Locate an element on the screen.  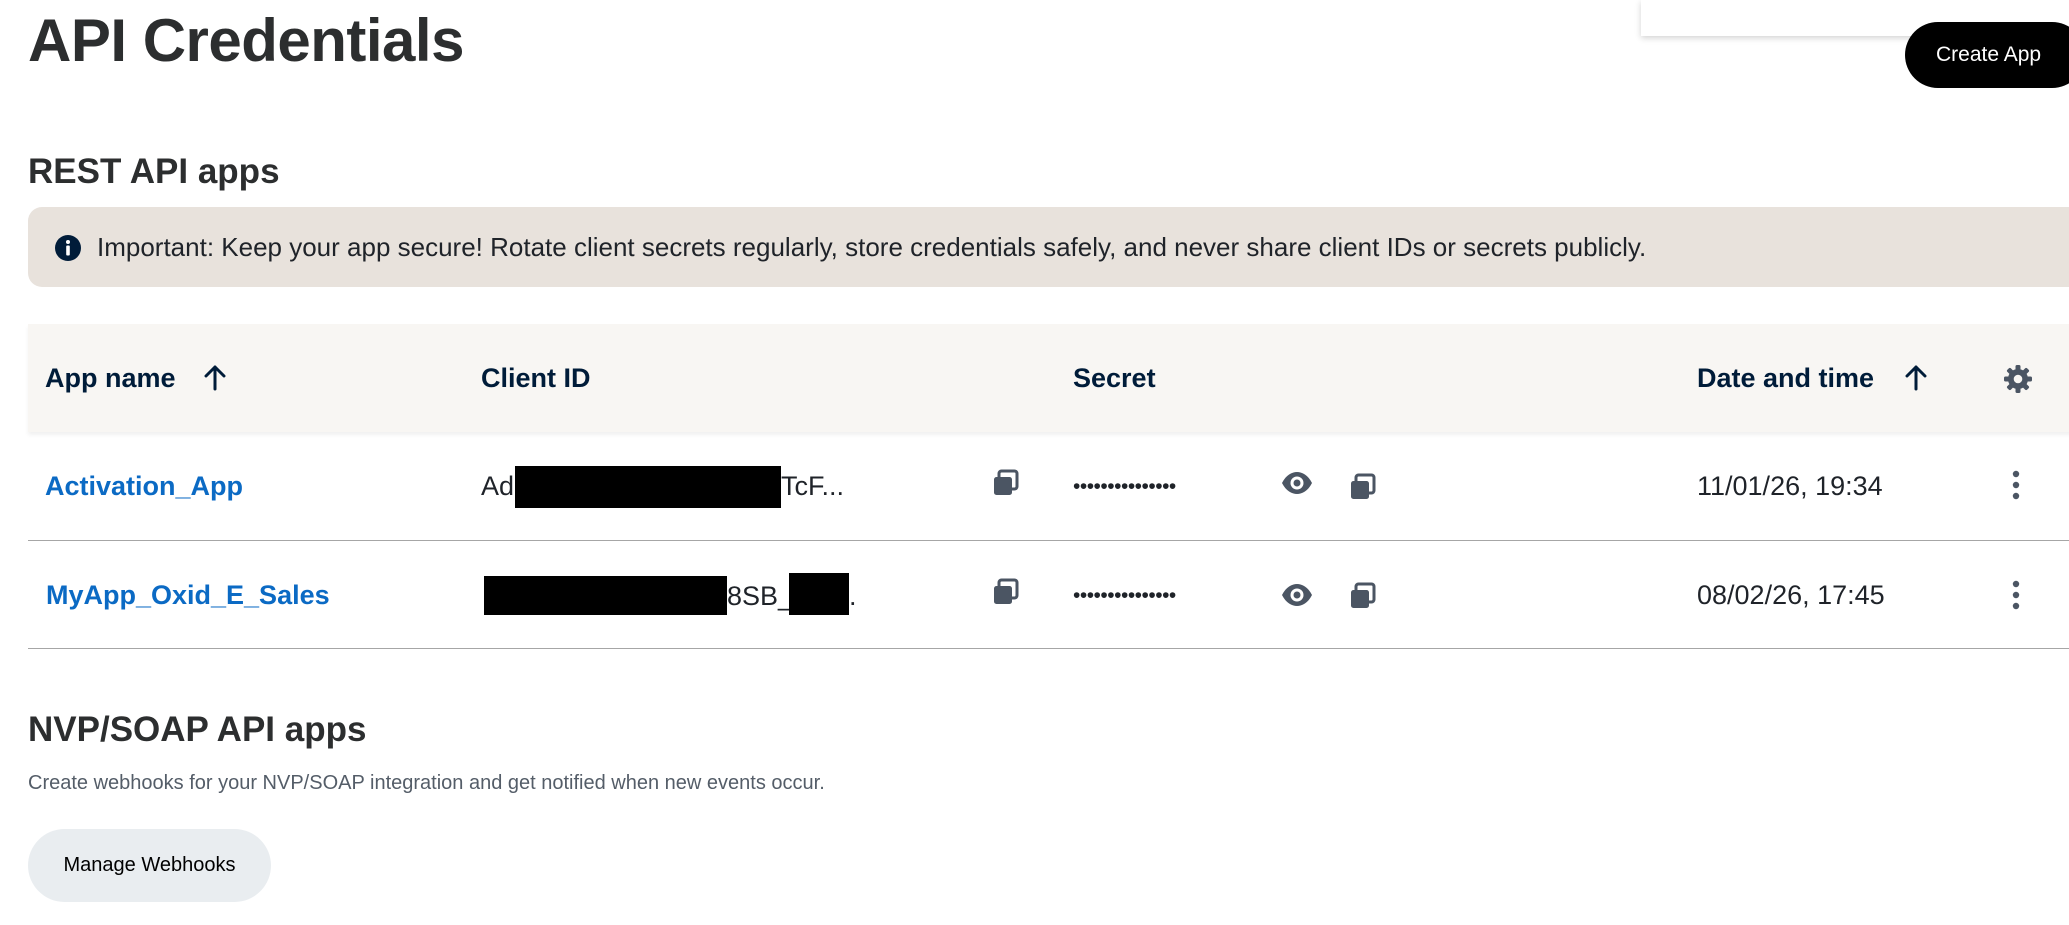
date-time-value: 08/02/26, 17:45 is located at coordinates (1791, 595).